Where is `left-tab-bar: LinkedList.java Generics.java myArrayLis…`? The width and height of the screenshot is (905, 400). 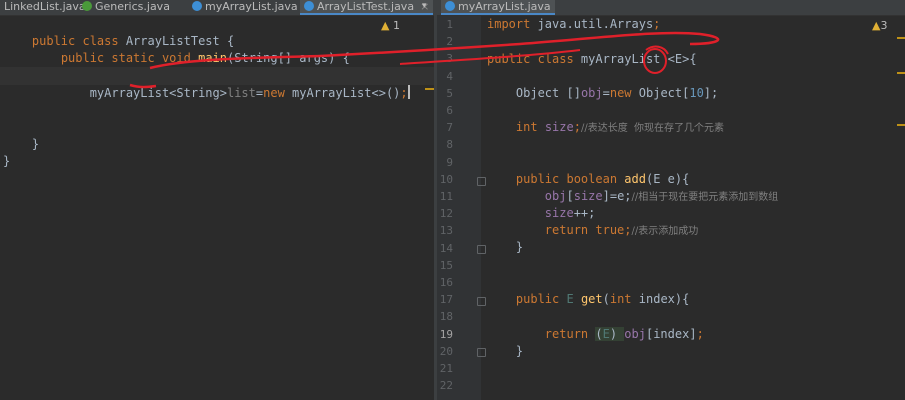
left-tab-bar: LinkedList.java Generics.java myArrayLis… is located at coordinates (217, 8).